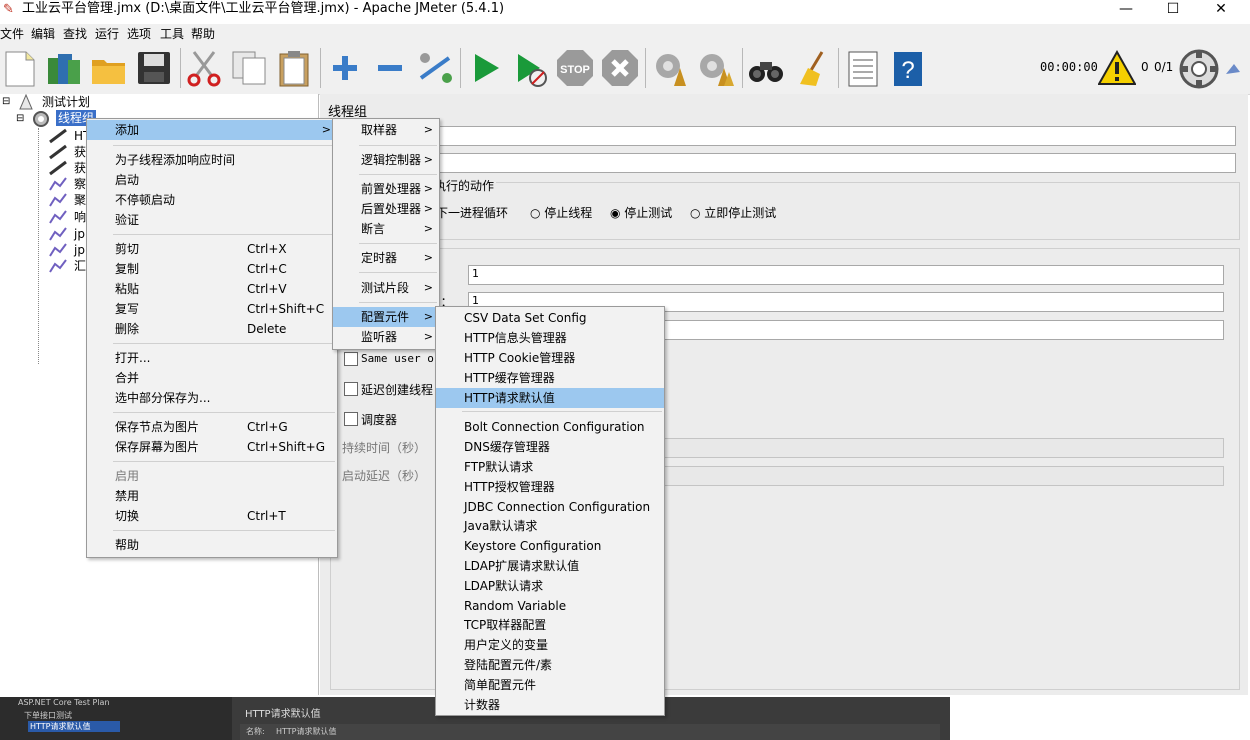 The height and width of the screenshot is (740, 1250). Describe the element at coordinates (80, 217) in the screenshot. I see `tree-node-child: 响` at that location.